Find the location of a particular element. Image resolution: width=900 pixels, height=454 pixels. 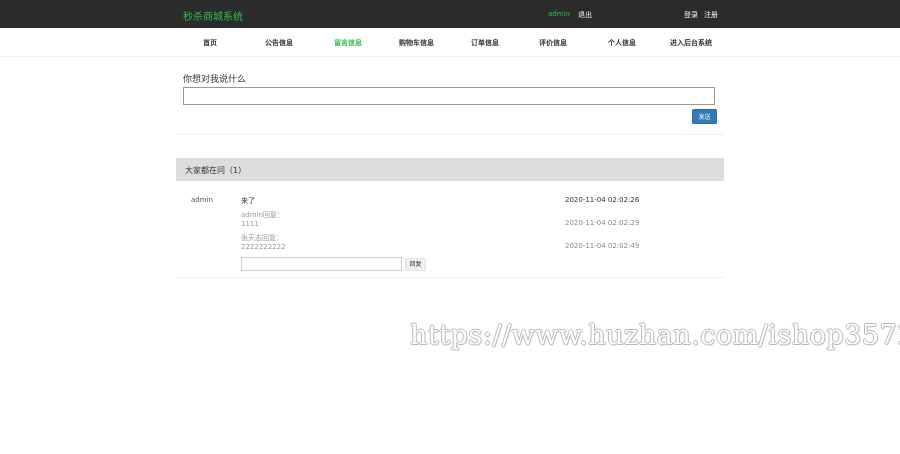

nav-item-admin: 进入后台系统 is located at coordinates (691, 43).